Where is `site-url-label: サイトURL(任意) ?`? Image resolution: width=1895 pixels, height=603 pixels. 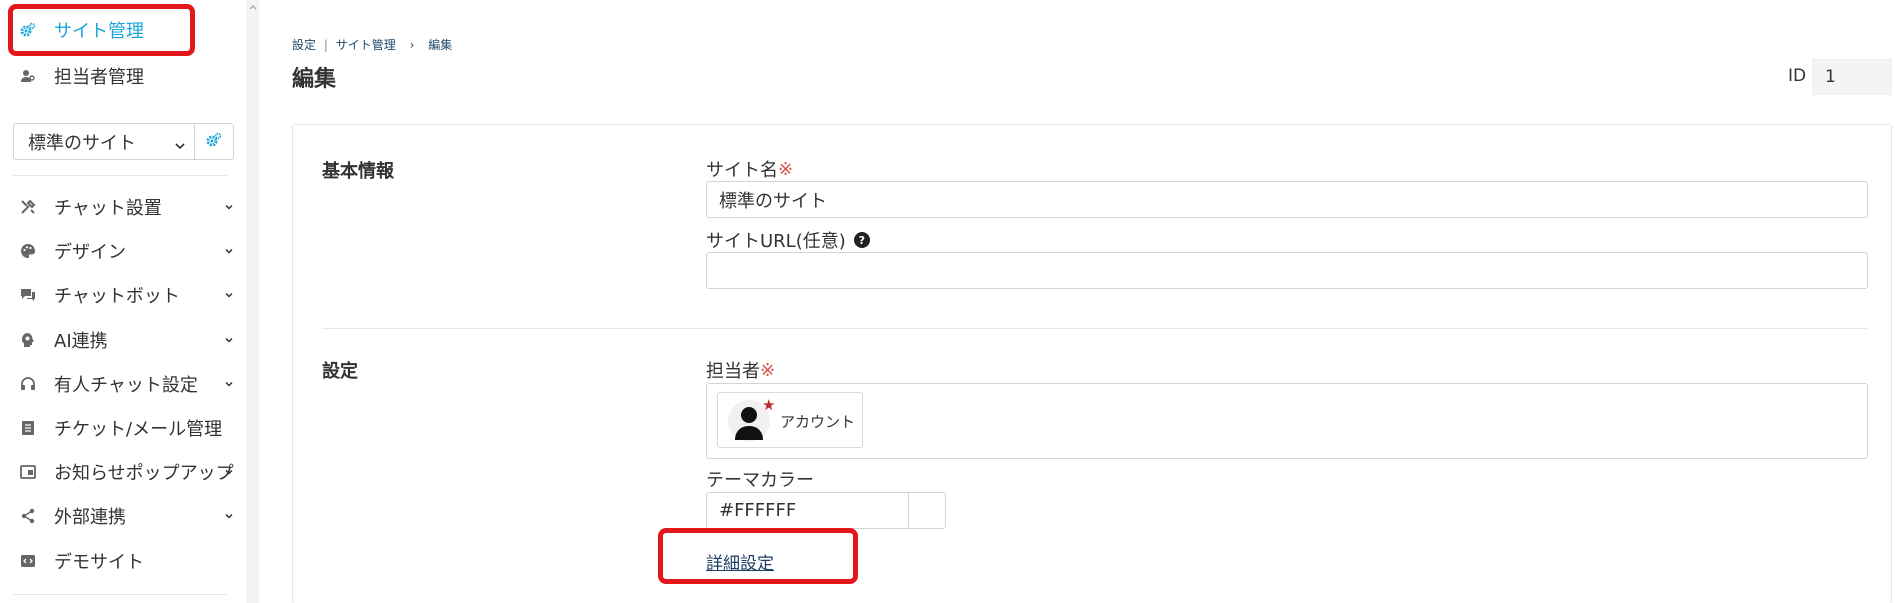
site-url-label: サイトURL(任意) ? is located at coordinates (788, 240).